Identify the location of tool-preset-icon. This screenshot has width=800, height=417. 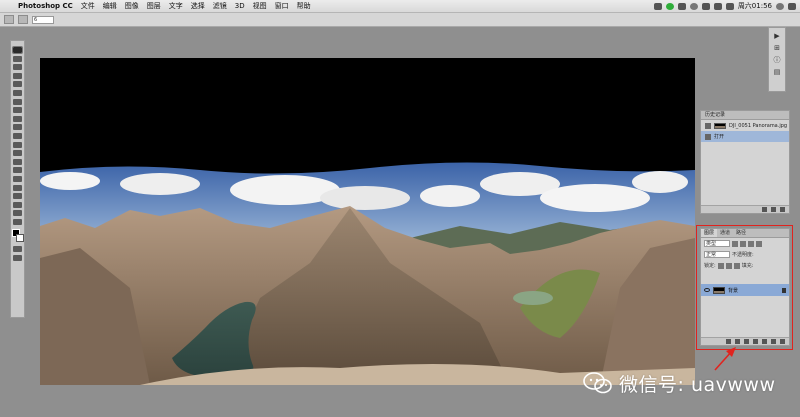
(23, 19).